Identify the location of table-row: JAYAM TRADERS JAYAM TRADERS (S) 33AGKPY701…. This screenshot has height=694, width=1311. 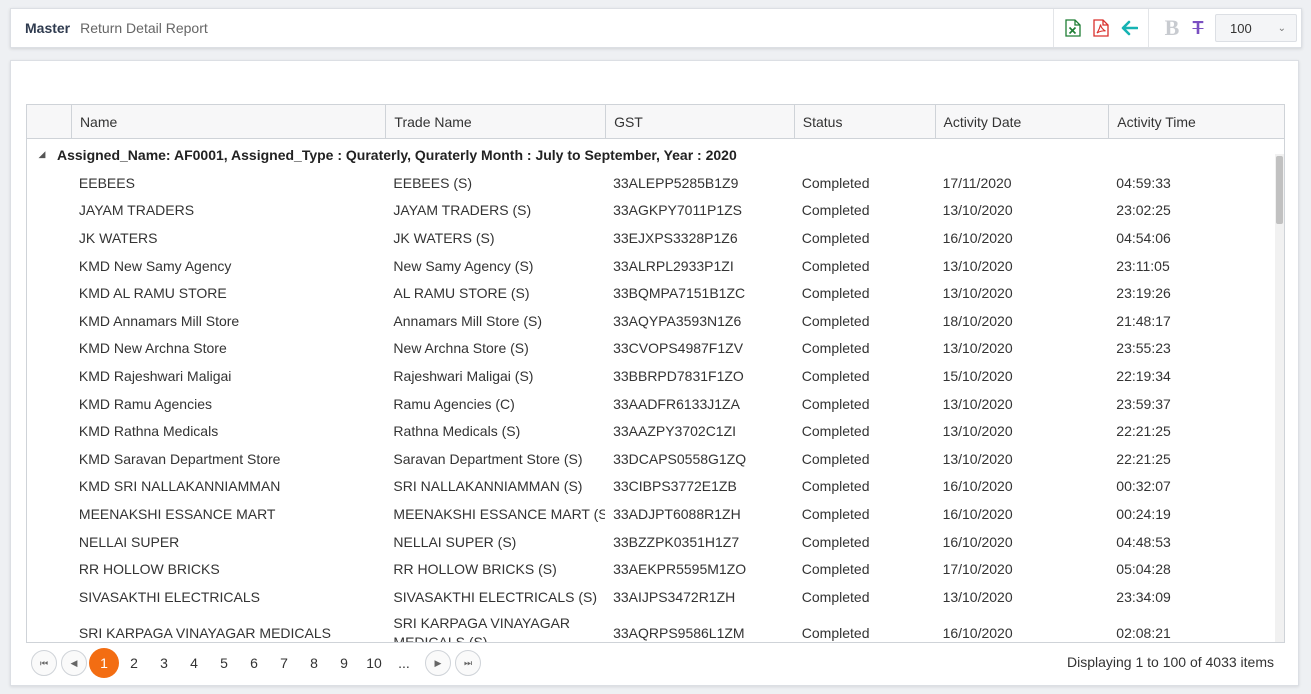
(655, 211).